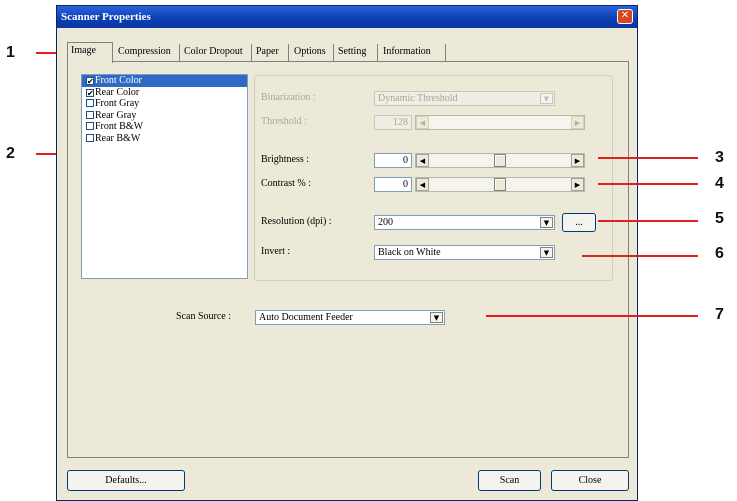 The image size is (737, 501). Describe the element at coordinates (164, 104) in the screenshot. I see `list-item-front-gray: Front Gray` at that location.